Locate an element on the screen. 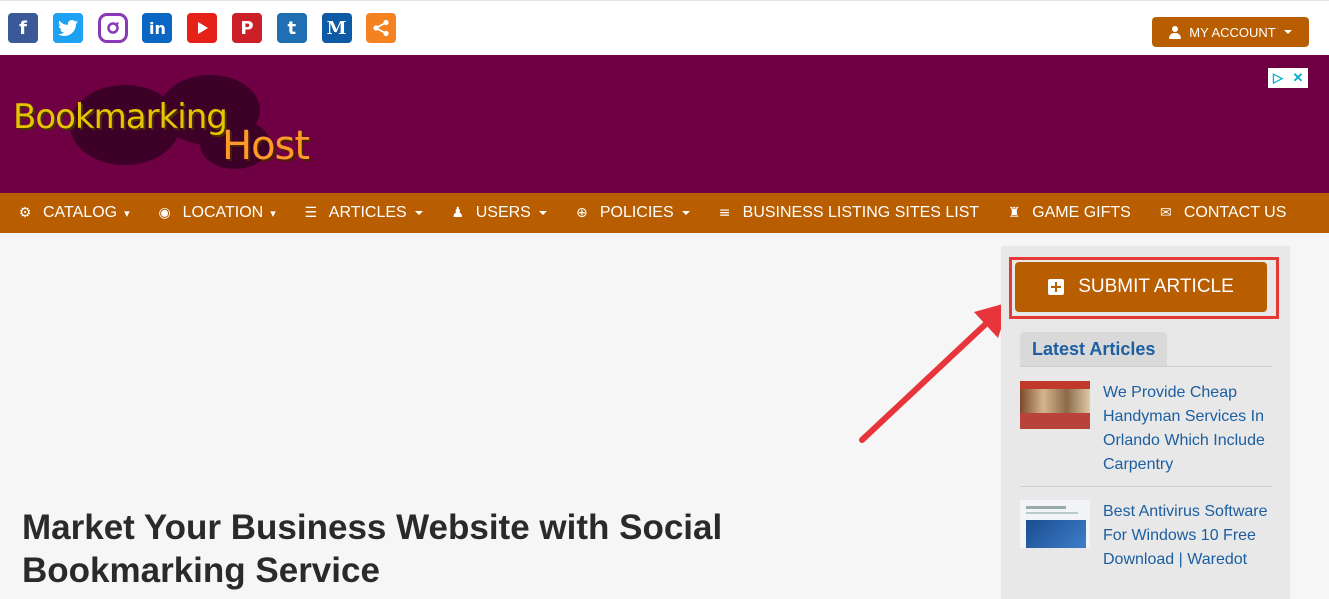 The image size is (1329, 599). nav-catalog: ⚙ CATALOG ▾ is located at coordinates (73, 213).